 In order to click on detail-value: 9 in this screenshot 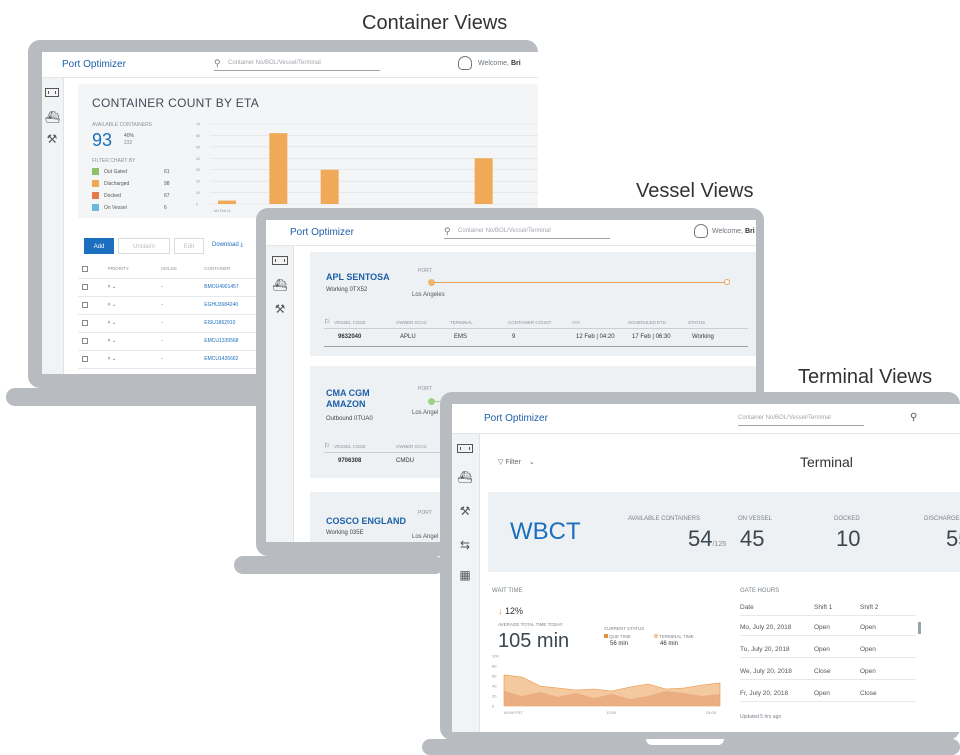, I will do `click(514, 337)`.